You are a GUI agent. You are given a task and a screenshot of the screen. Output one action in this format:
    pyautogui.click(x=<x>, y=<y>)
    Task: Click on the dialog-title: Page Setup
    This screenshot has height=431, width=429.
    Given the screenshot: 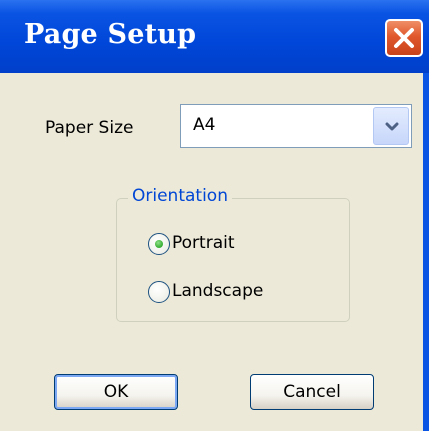 What is the action you would take?
    pyautogui.click(x=110, y=34)
    